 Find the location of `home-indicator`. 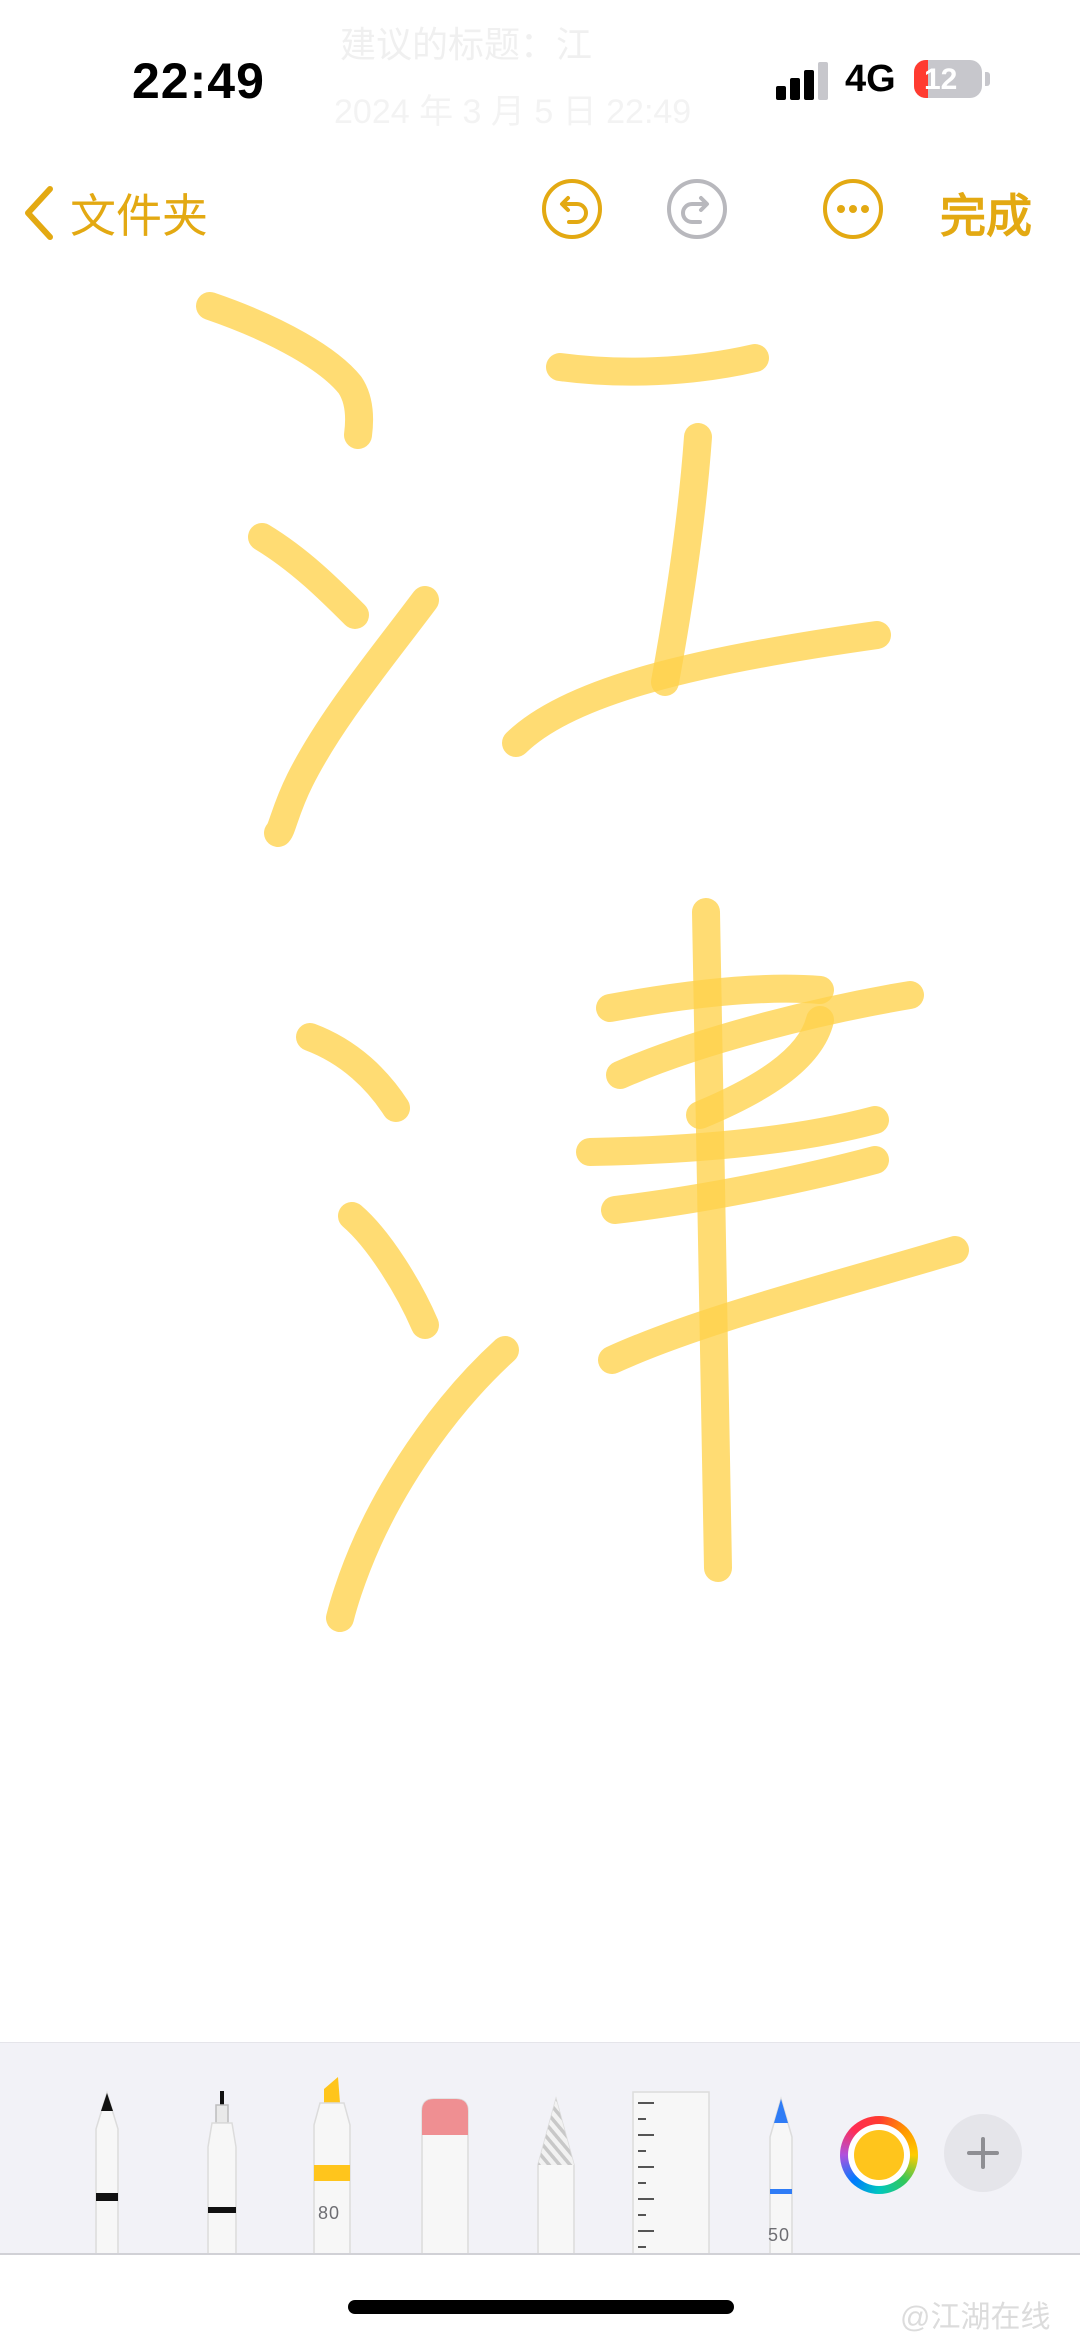

home-indicator is located at coordinates (541, 2307).